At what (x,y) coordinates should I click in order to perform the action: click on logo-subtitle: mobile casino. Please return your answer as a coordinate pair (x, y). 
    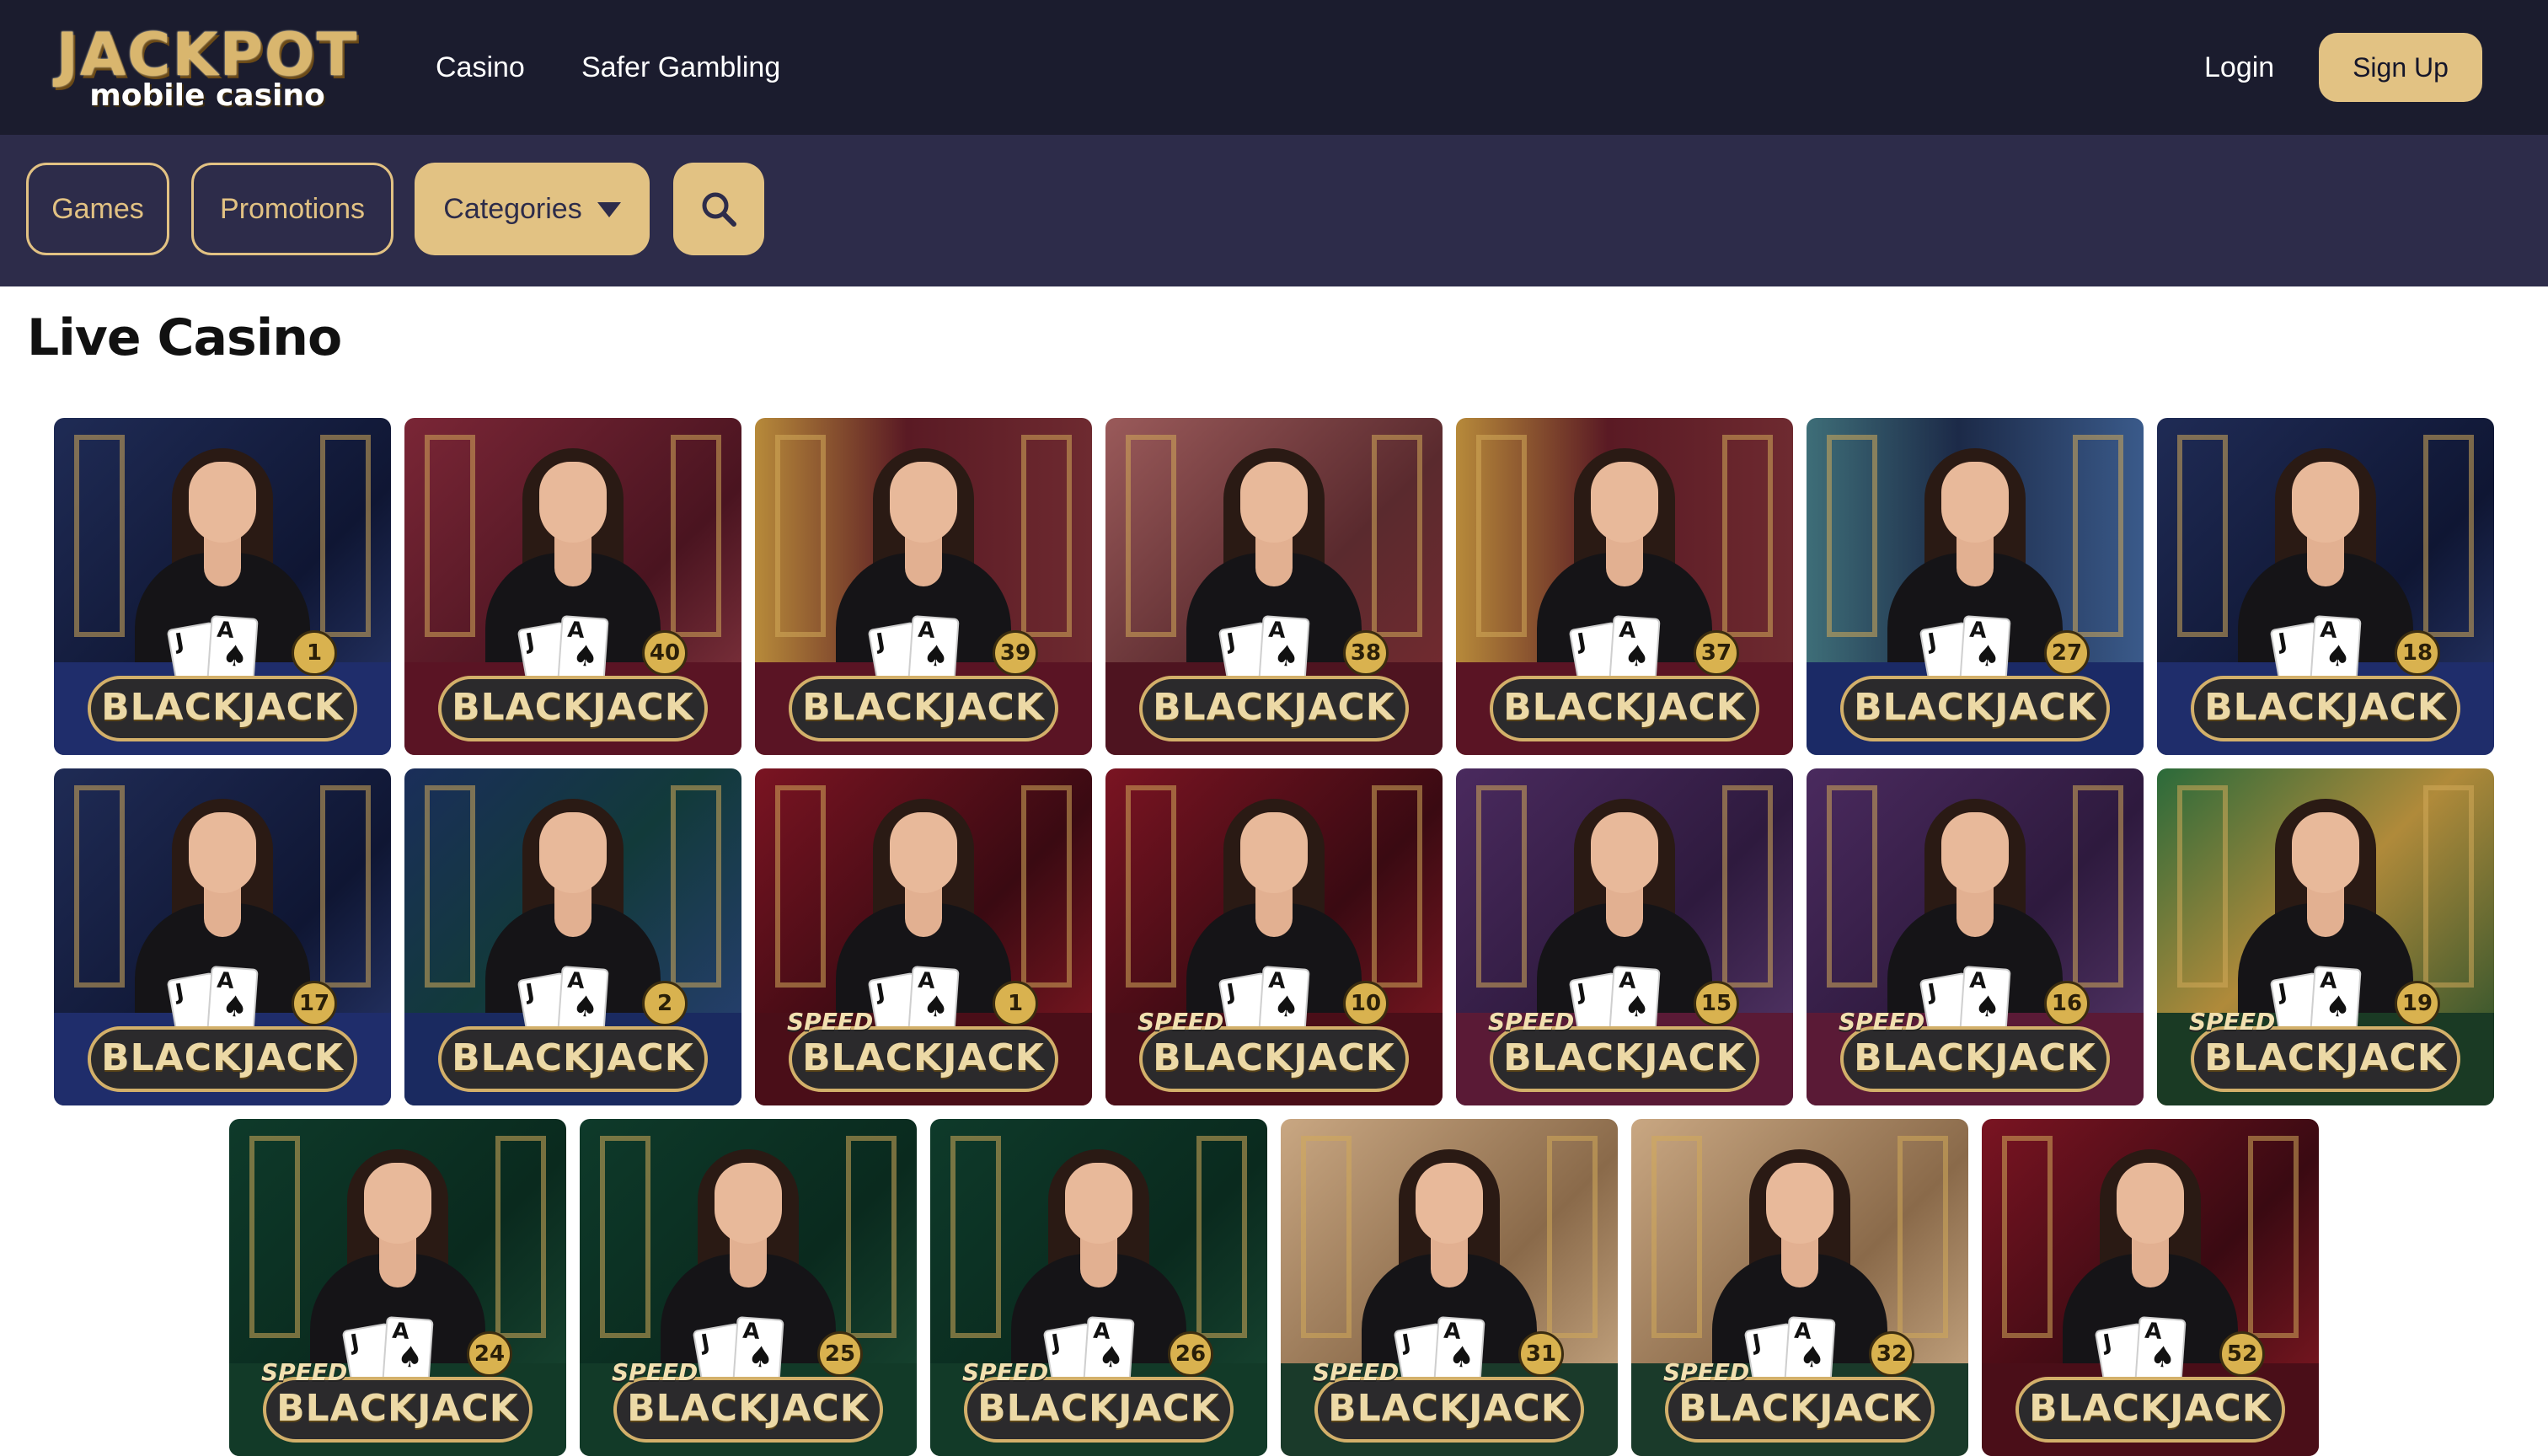
    Looking at the image, I should click on (207, 95).